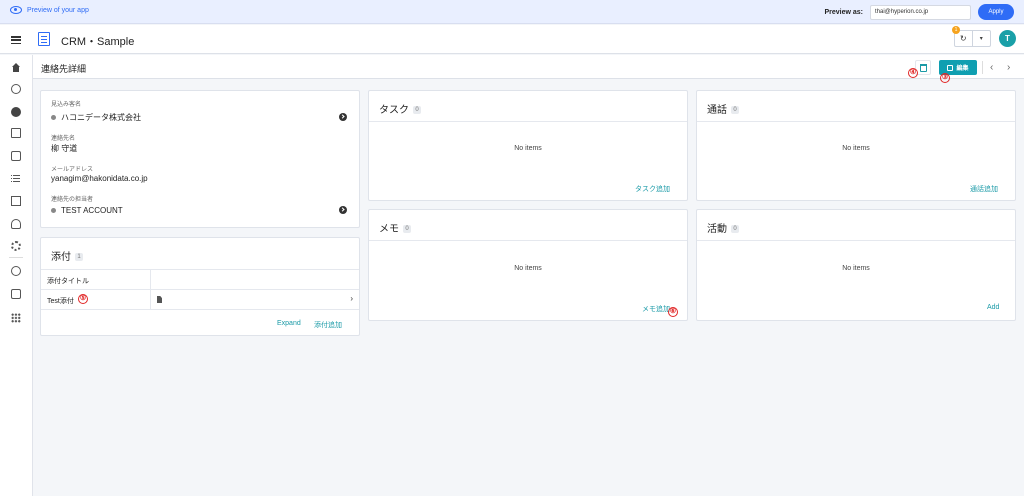 The width and height of the screenshot is (1024, 496). Describe the element at coordinates (993, 307) in the screenshot. I see `add-activity-link: Add` at that location.